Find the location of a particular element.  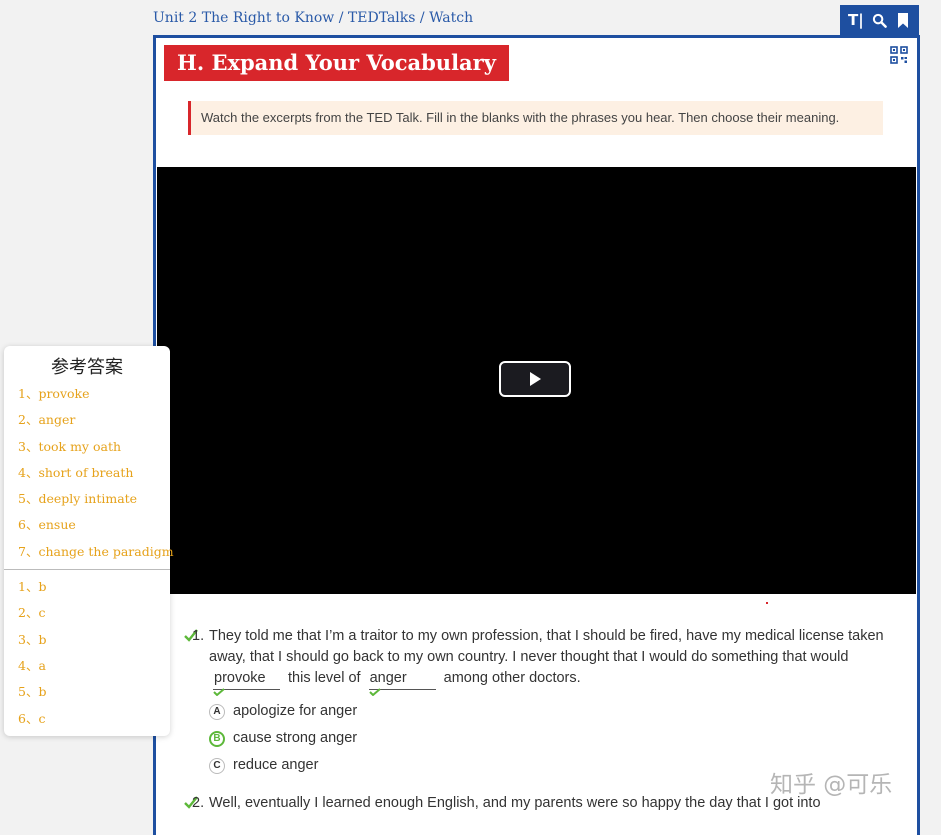

breadcrumb-section: TEDTalks is located at coordinates (382, 18).